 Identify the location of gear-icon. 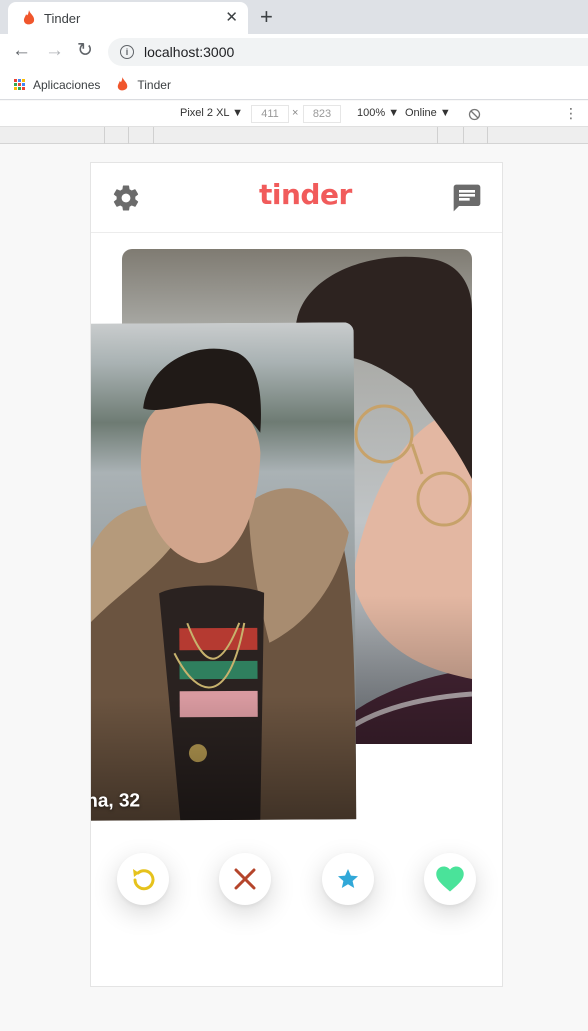
(126, 198).